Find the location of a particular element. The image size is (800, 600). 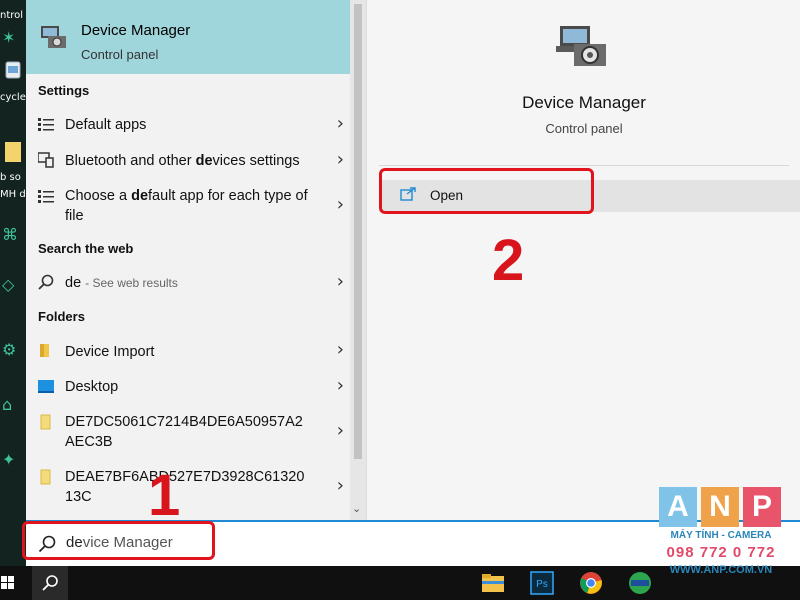

result-label: DE7DC5061C7214B4DE6A50957A2AEC3B is located at coordinates (184, 432).